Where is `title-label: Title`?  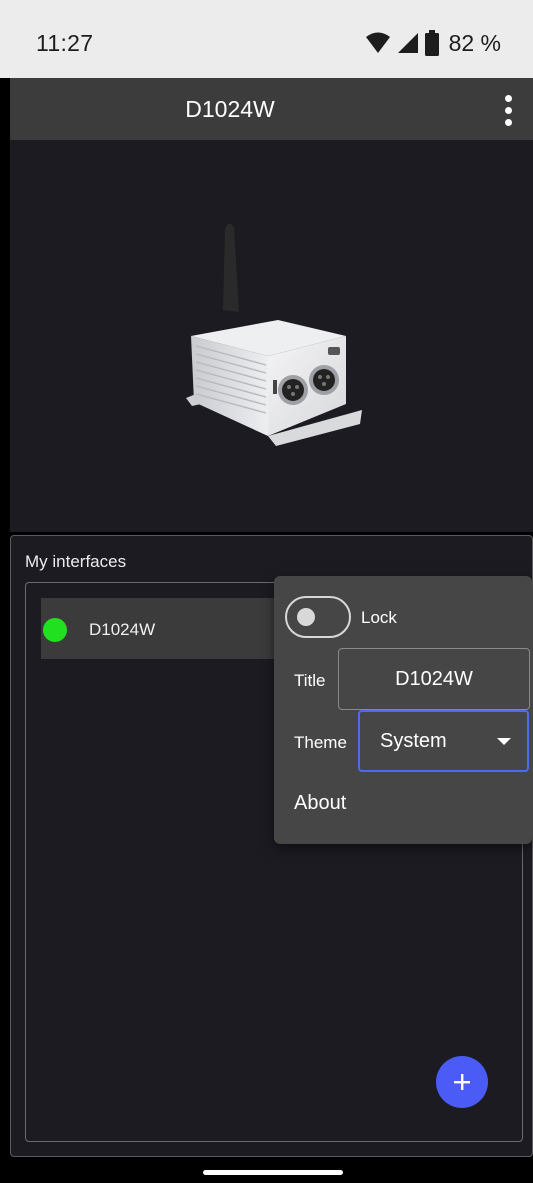
title-label: Title is located at coordinates (310, 680).